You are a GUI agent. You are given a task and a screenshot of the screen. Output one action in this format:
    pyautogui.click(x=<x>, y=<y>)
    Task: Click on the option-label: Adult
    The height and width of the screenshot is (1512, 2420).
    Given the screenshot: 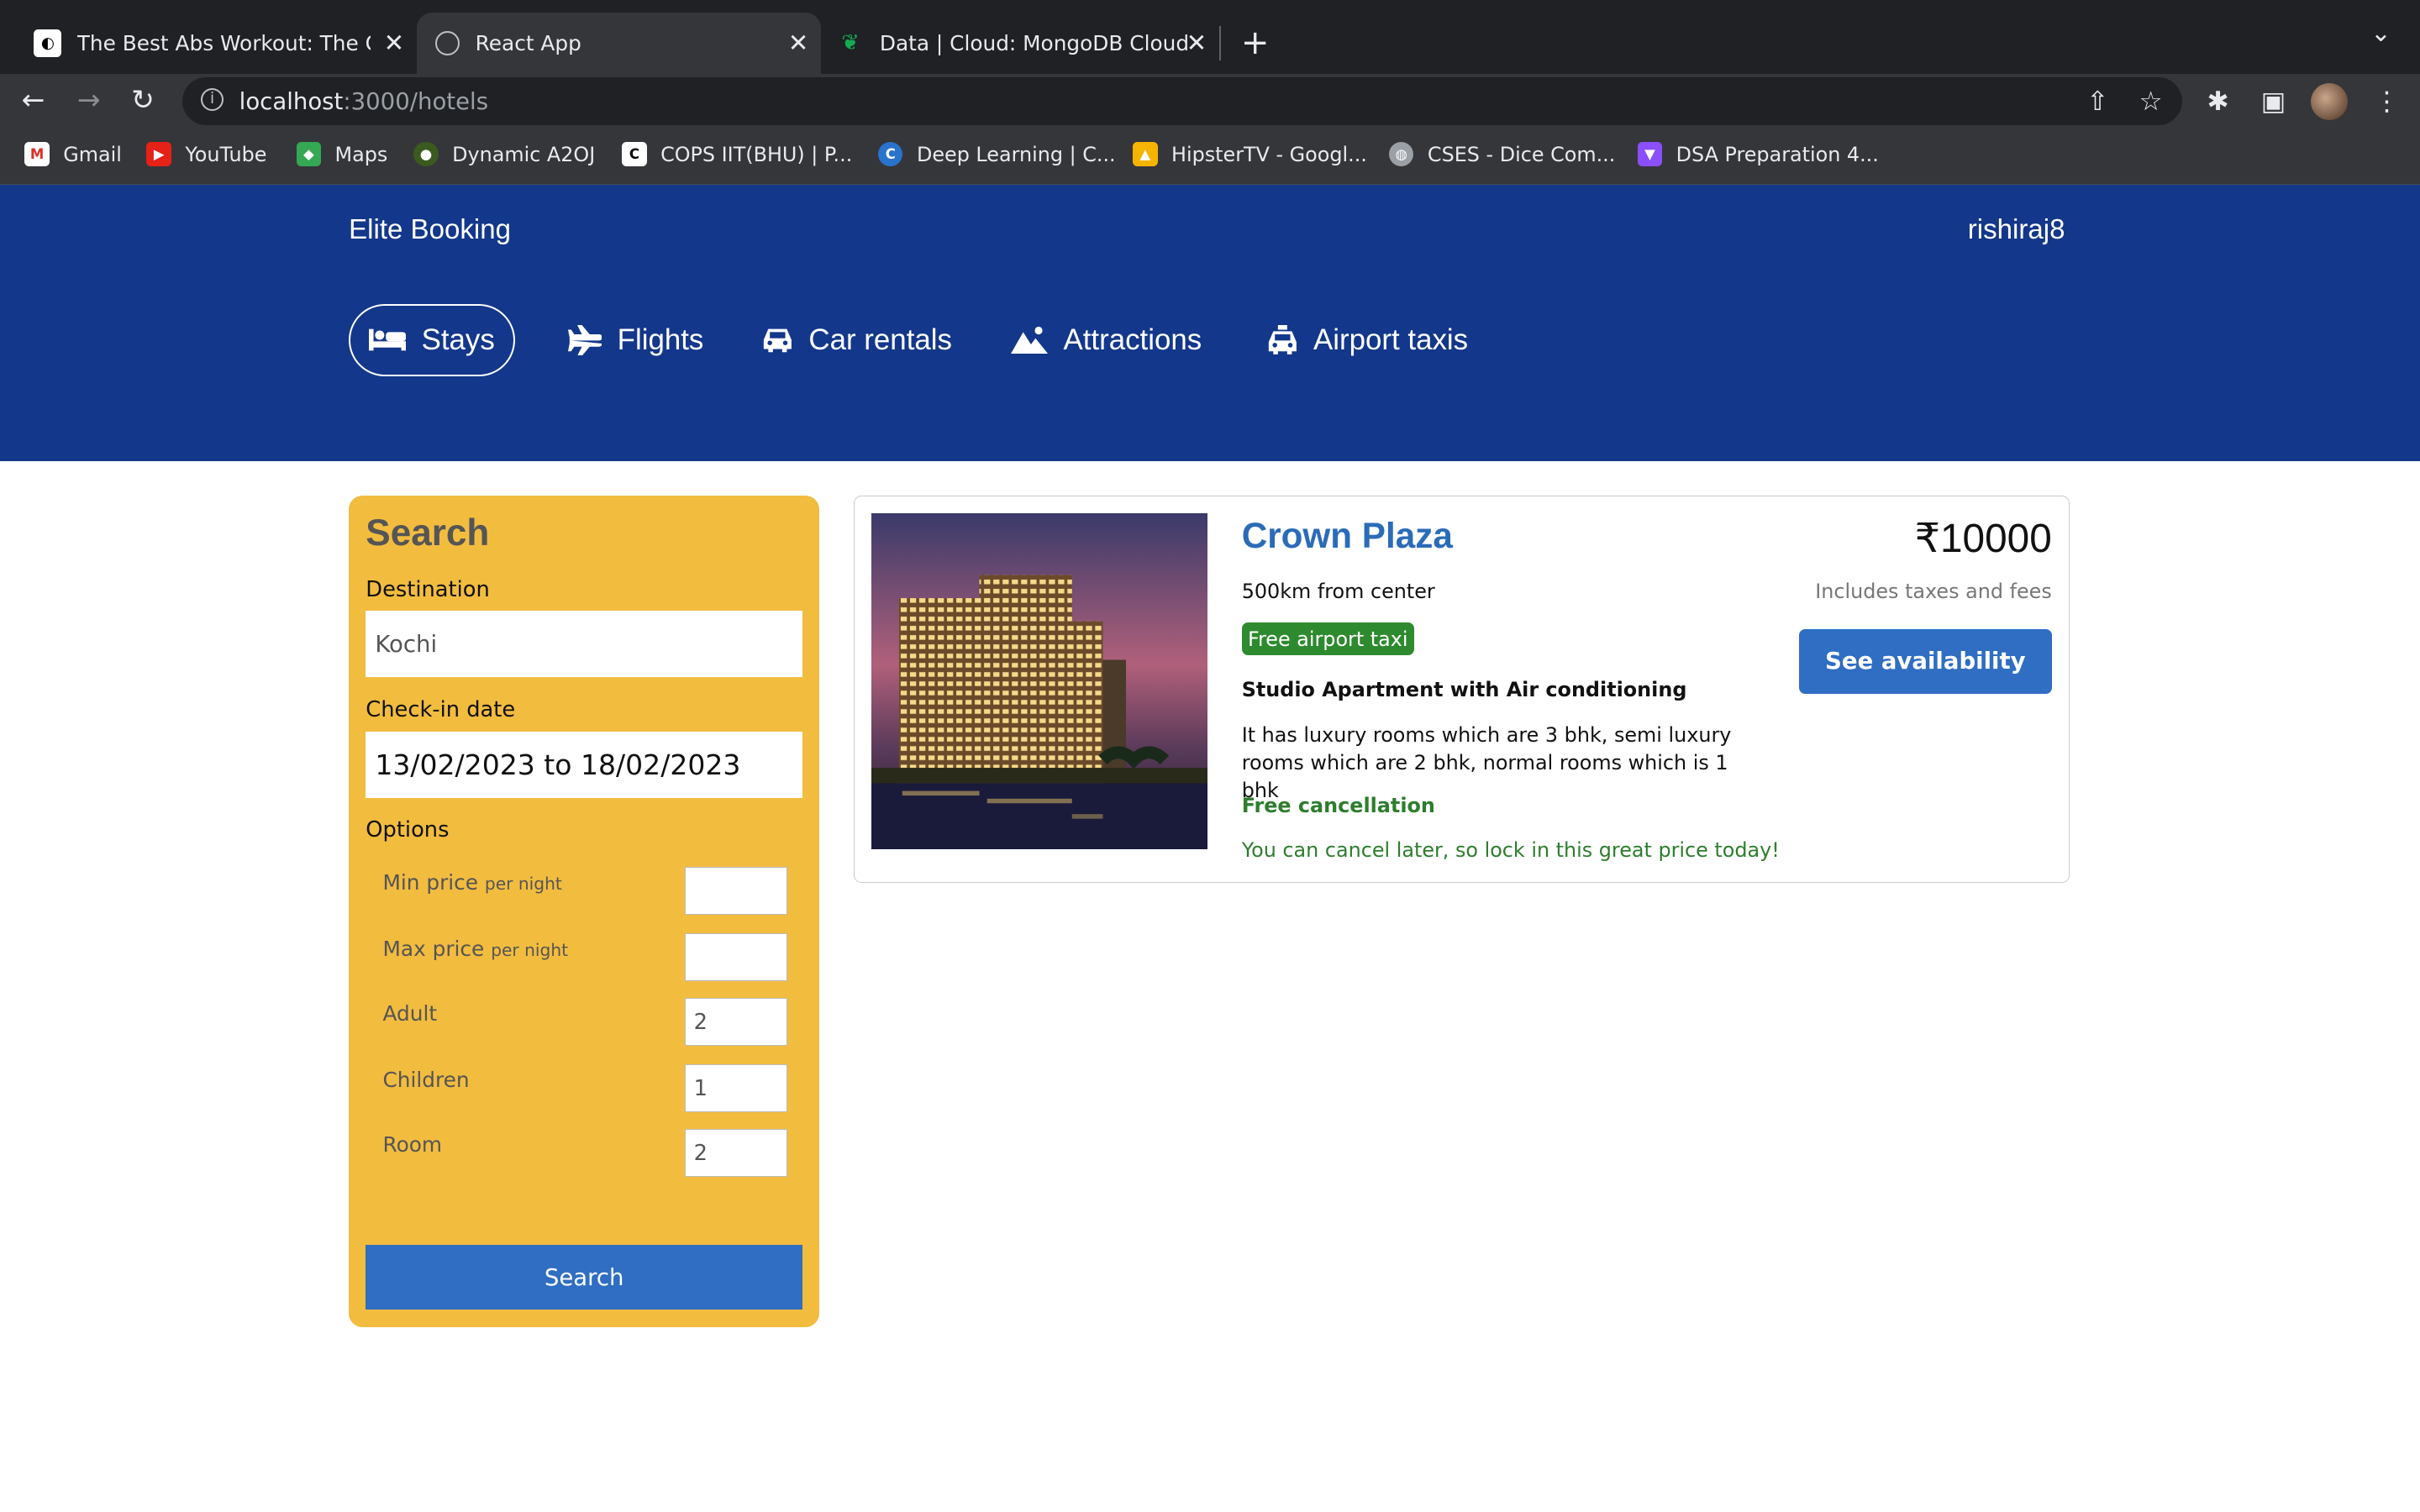 What is the action you would take?
    pyautogui.click(x=410, y=1013)
    